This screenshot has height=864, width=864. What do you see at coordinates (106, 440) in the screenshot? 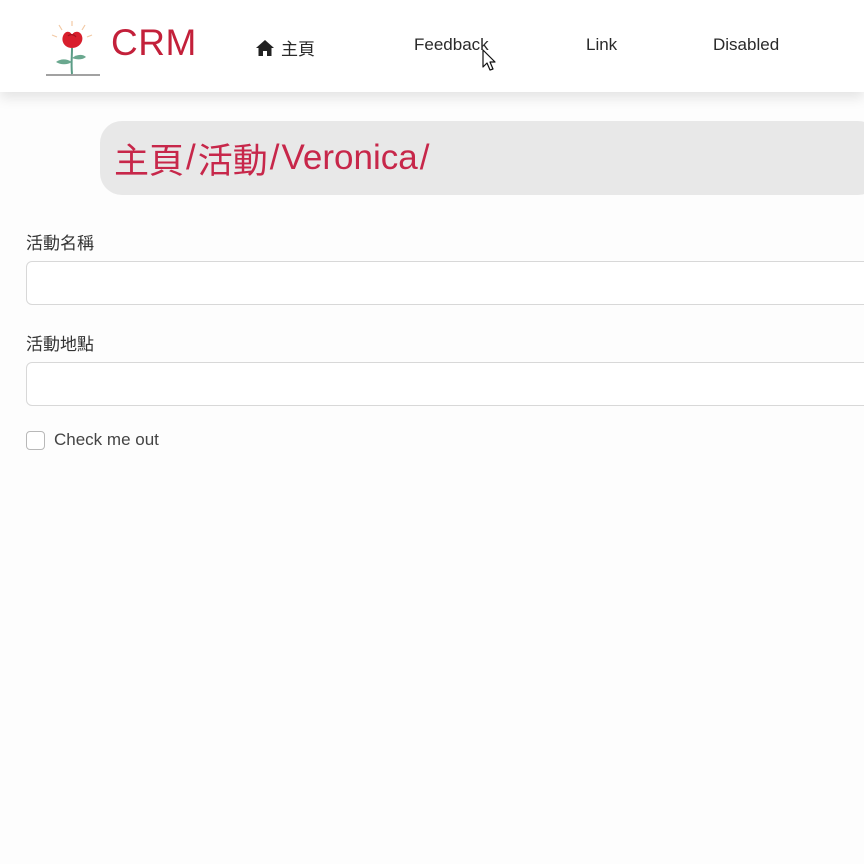
I see `check-me-out-label: Check me out` at bounding box center [106, 440].